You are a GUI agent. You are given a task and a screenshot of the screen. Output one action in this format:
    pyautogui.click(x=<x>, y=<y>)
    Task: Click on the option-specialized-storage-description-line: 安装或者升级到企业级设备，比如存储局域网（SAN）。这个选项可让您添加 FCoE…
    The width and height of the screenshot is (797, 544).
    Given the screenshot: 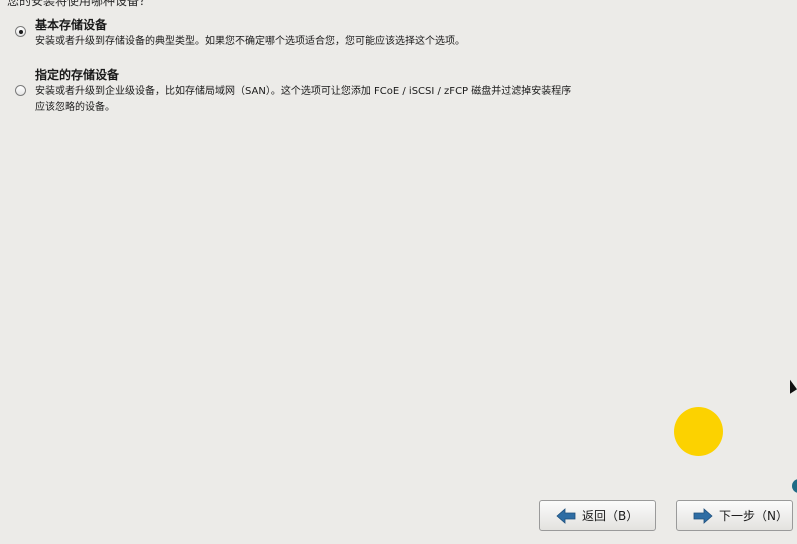 What is the action you would take?
    pyautogui.click(x=303, y=91)
    